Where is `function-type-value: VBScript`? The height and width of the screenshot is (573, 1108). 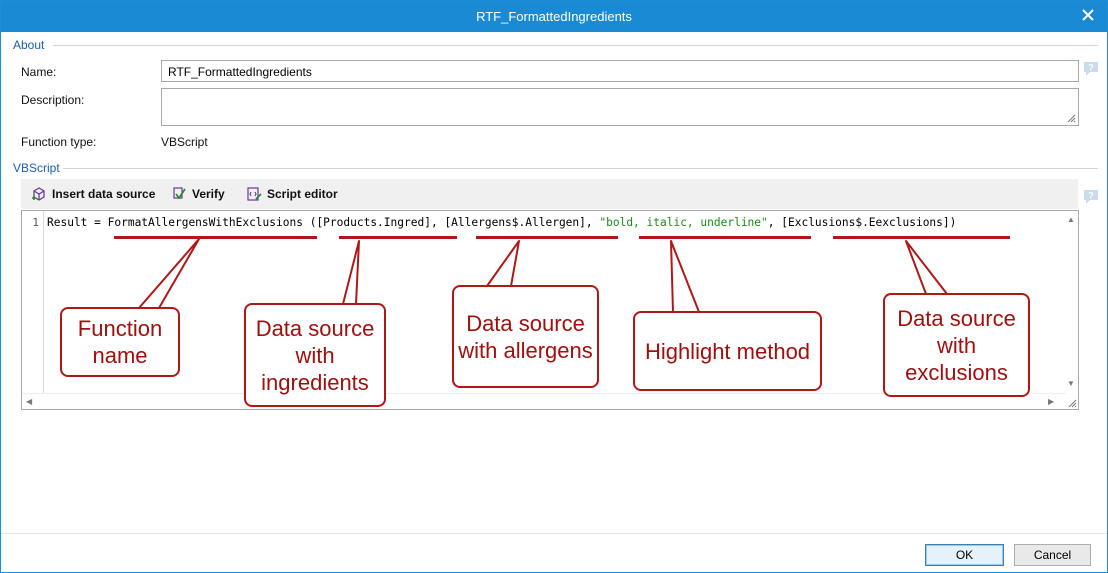
function-type-value: VBScript is located at coordinates (184, 142).